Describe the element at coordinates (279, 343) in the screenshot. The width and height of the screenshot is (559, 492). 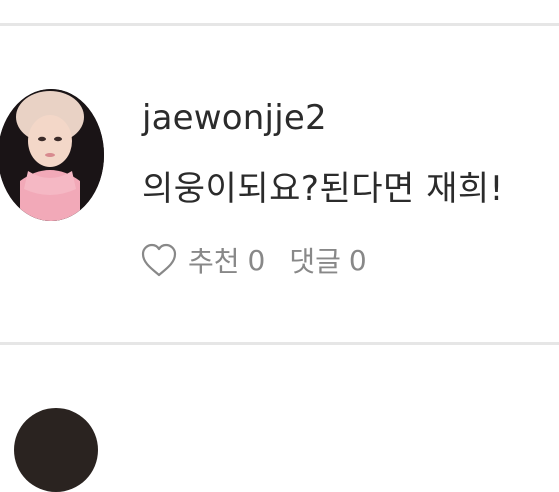
I see `divider-bottom` at that location.